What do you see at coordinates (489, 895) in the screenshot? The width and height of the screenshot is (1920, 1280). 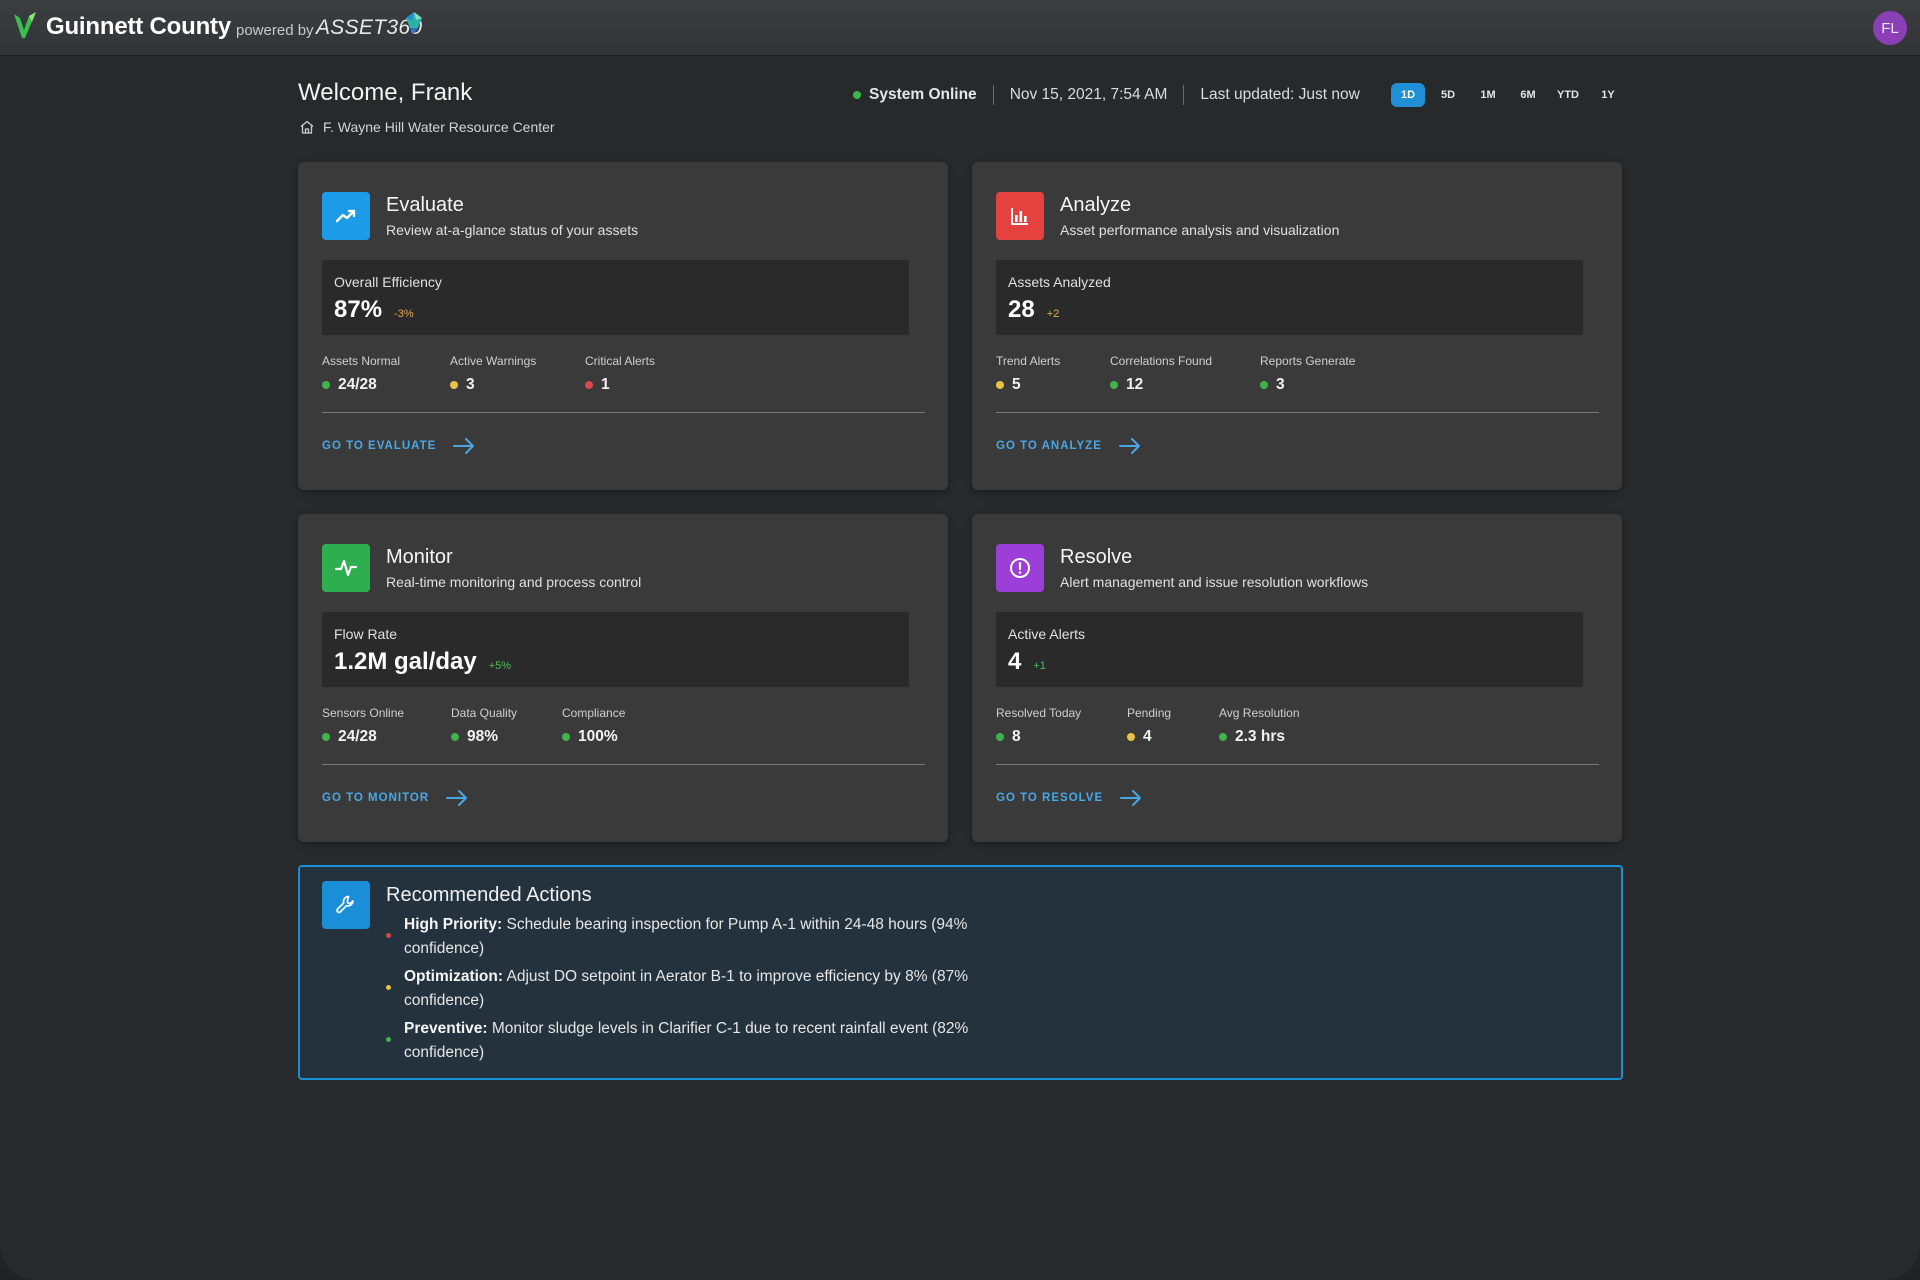 I see `recommended-title: Recommended Actions` at bounding box center [489, 895].